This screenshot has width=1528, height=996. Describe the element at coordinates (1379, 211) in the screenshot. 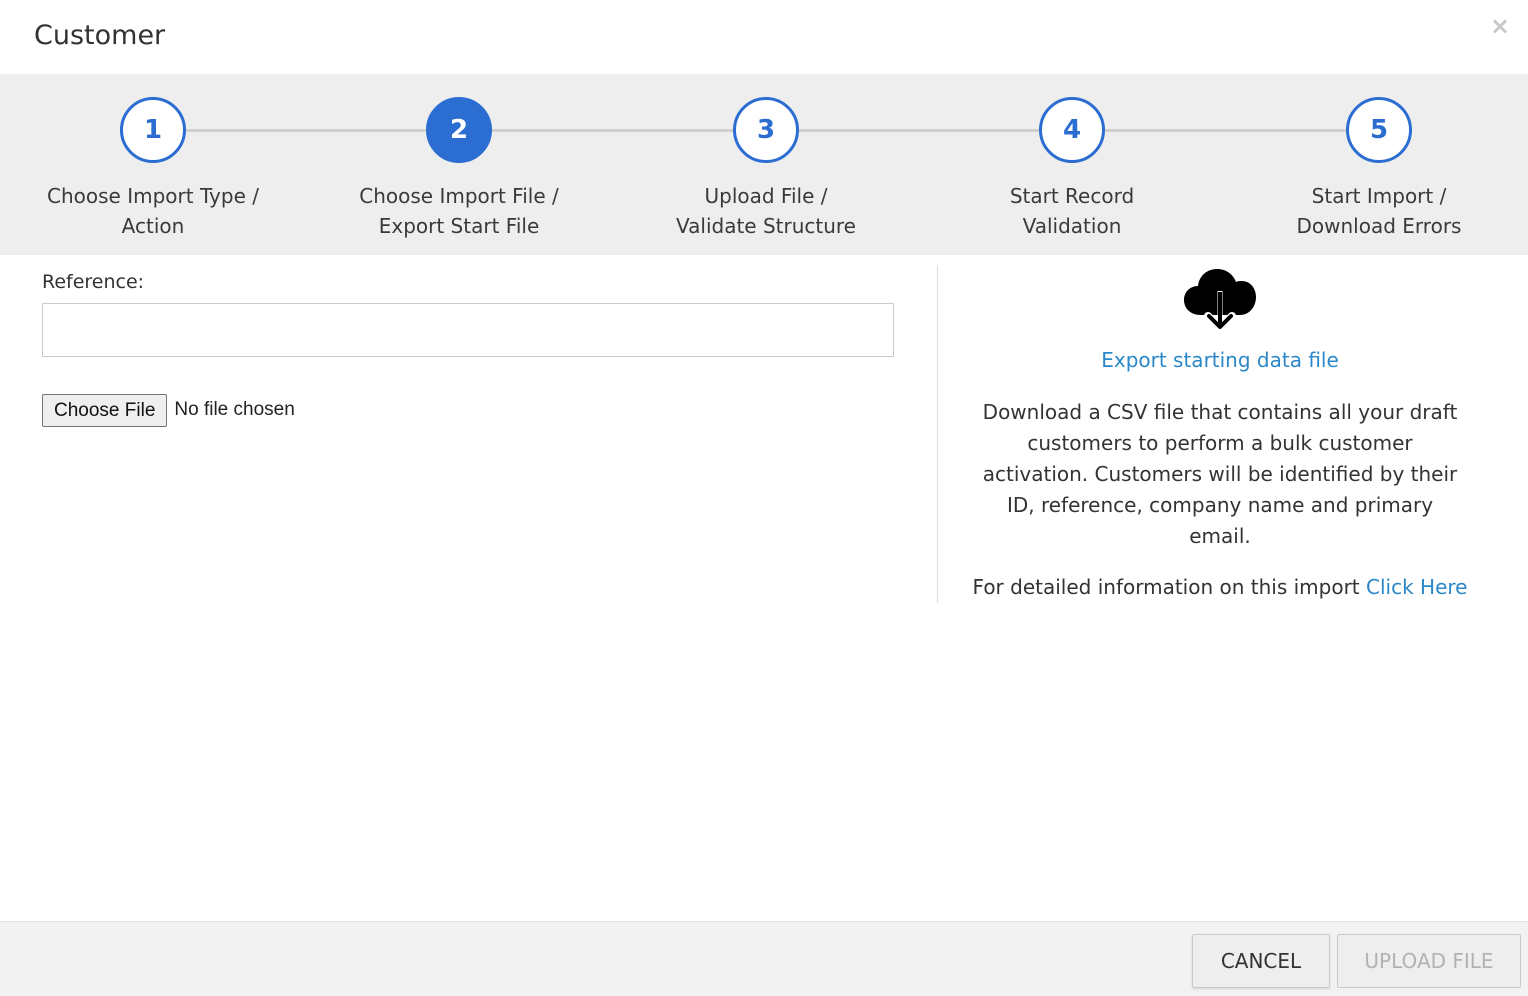

I see `step-label: Start Import / Download Errors` at that location.